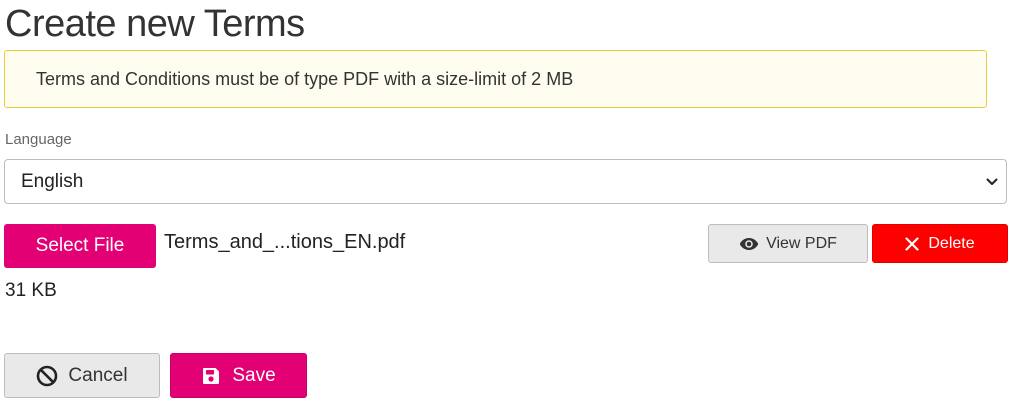 This screenshot has height=403, width=1017. Describe the element at coordinates (38, 139) in the screenshot. I see `language-label: Language` at that location.